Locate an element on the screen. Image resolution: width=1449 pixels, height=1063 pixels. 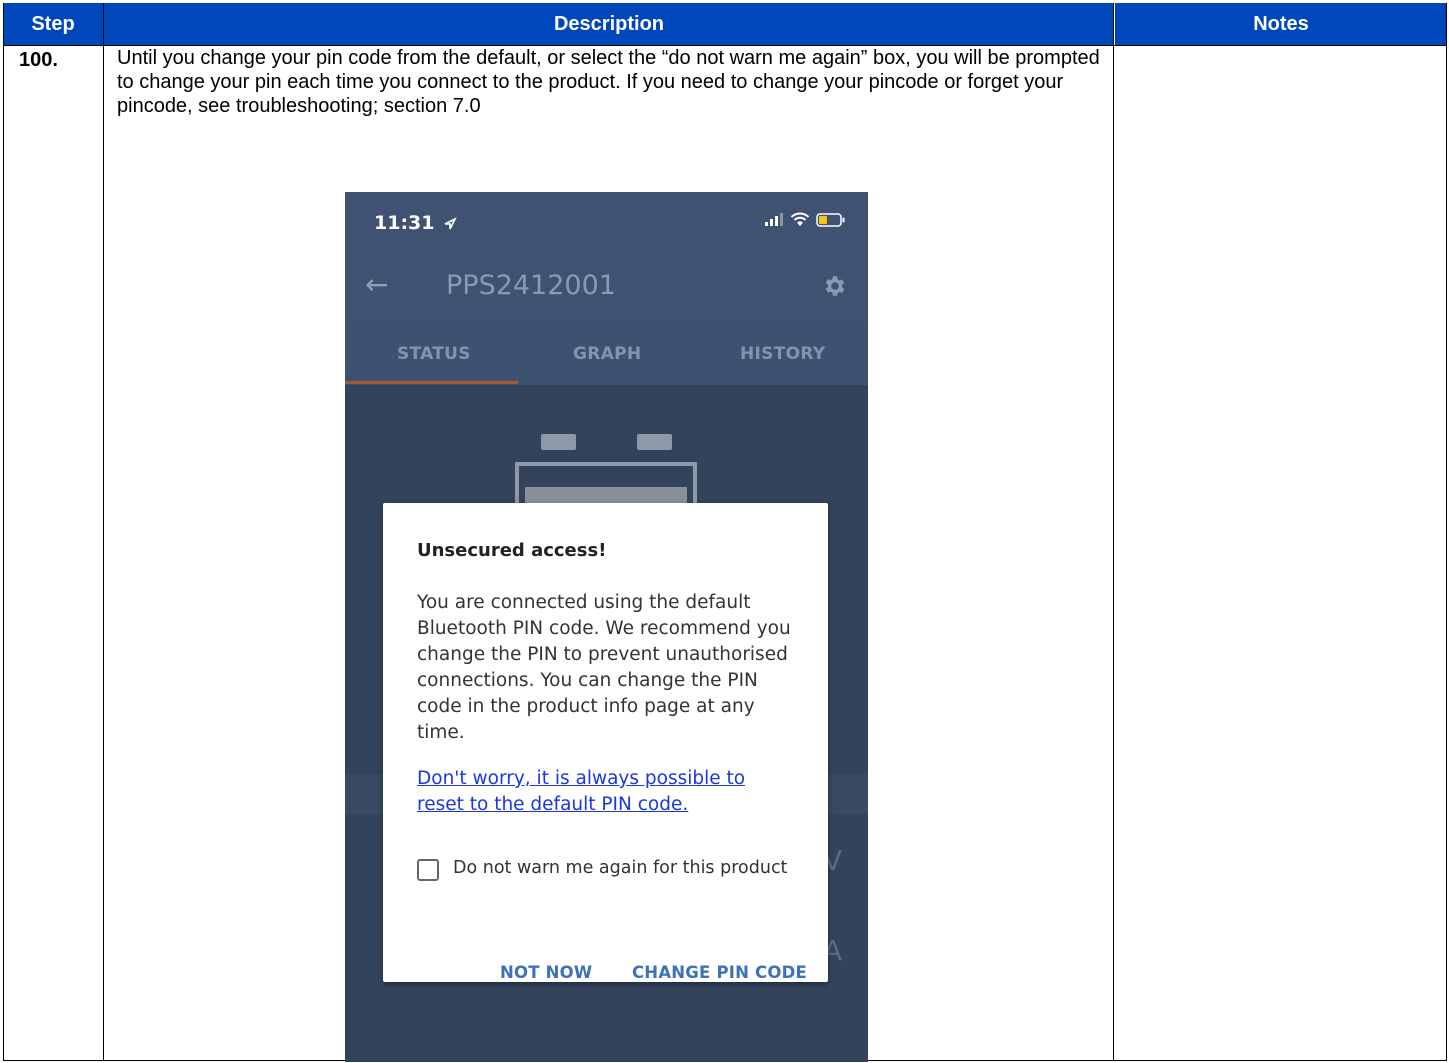
tab-graph: GRAPH is located at coordinates (607, 354).